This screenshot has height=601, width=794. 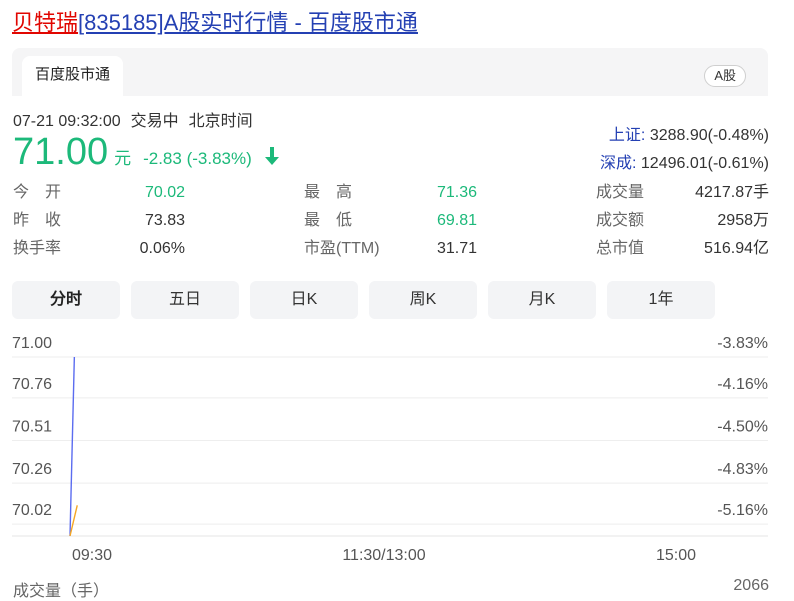 What do you see at coordinates (751, 585) in the screenshot?
I see `volume-max: 2066` at bounding box center [751, 585].